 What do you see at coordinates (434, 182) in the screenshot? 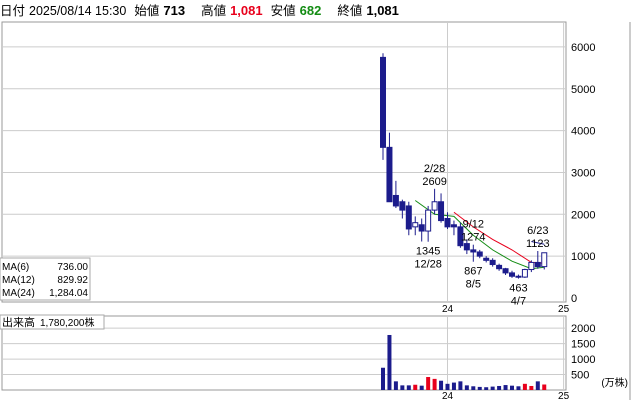
I see `annotation-value: 2609` at bounding box center [434, 182].